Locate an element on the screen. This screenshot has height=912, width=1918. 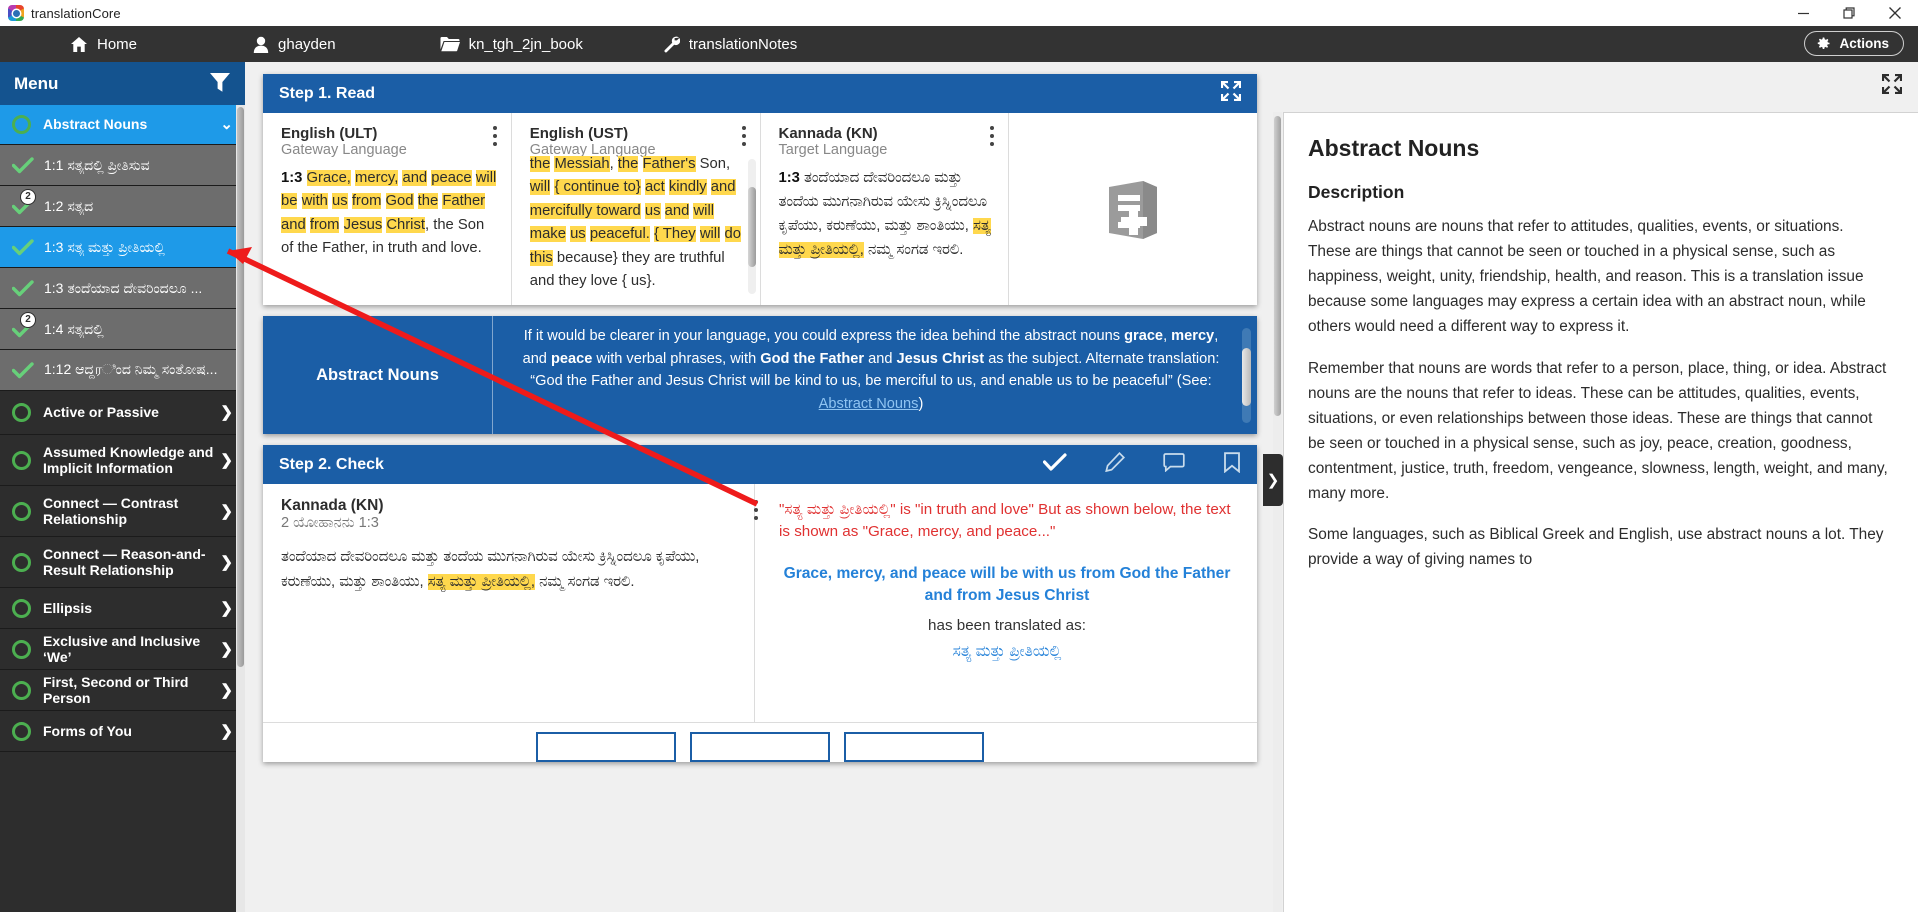
step2-language: Kannada (KN) is located at coordinates (332, 505).